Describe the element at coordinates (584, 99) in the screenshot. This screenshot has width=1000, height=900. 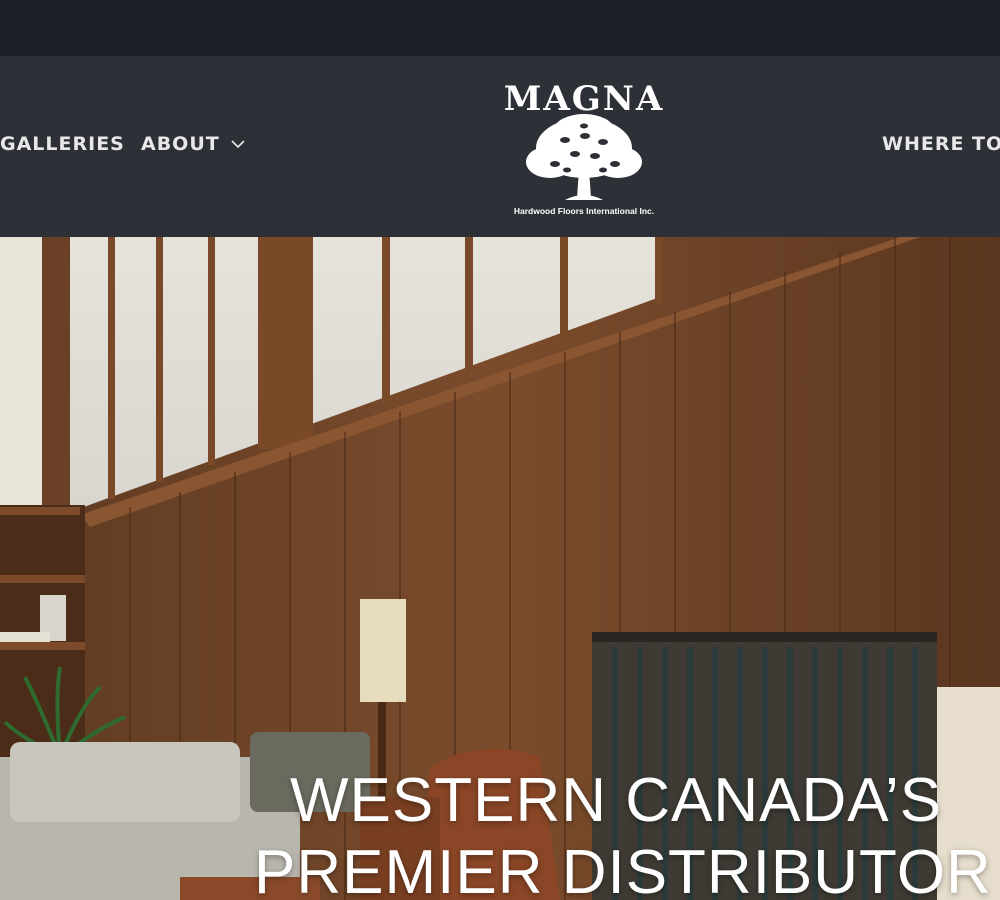
I see `svg-text: MAGNA` at that location.